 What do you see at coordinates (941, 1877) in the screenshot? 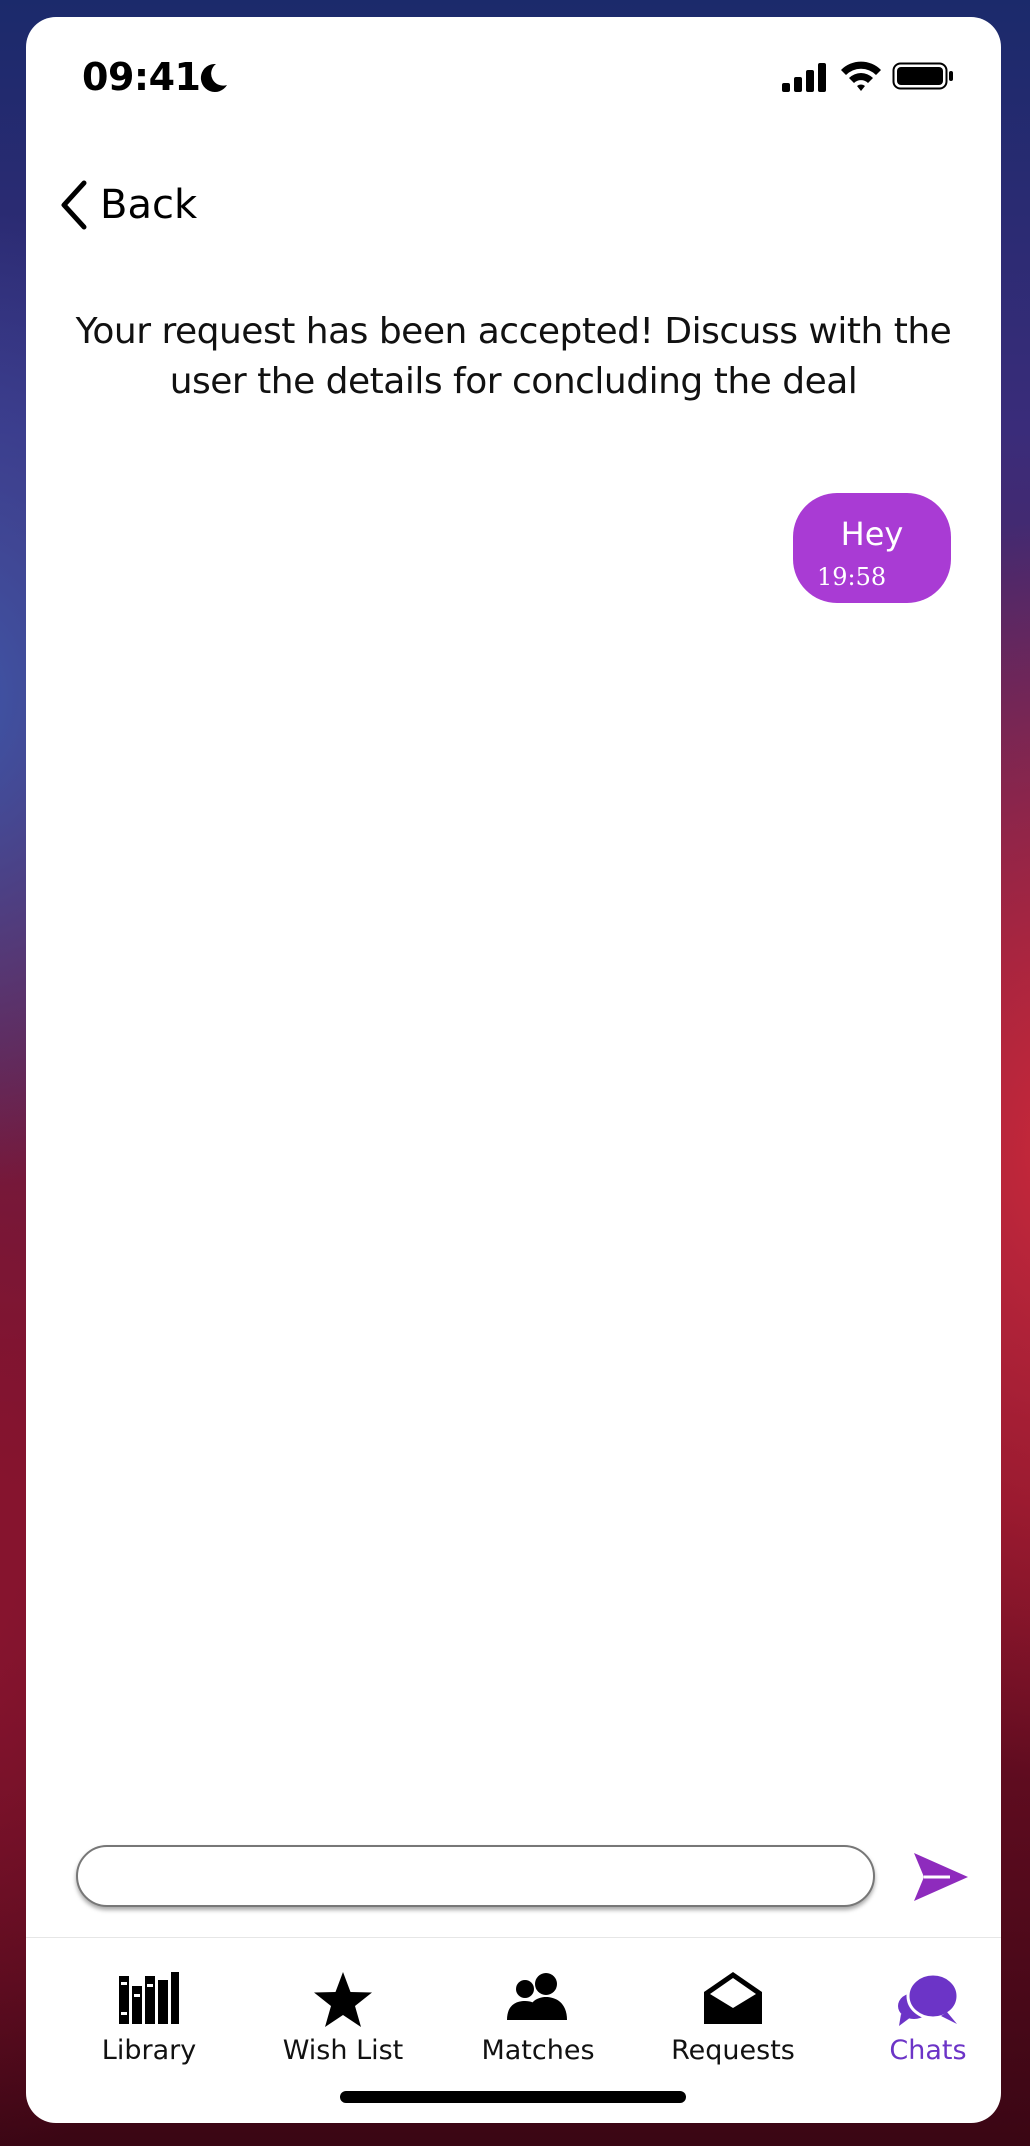
I see `send-icon` at bounding box center [941, 1877].